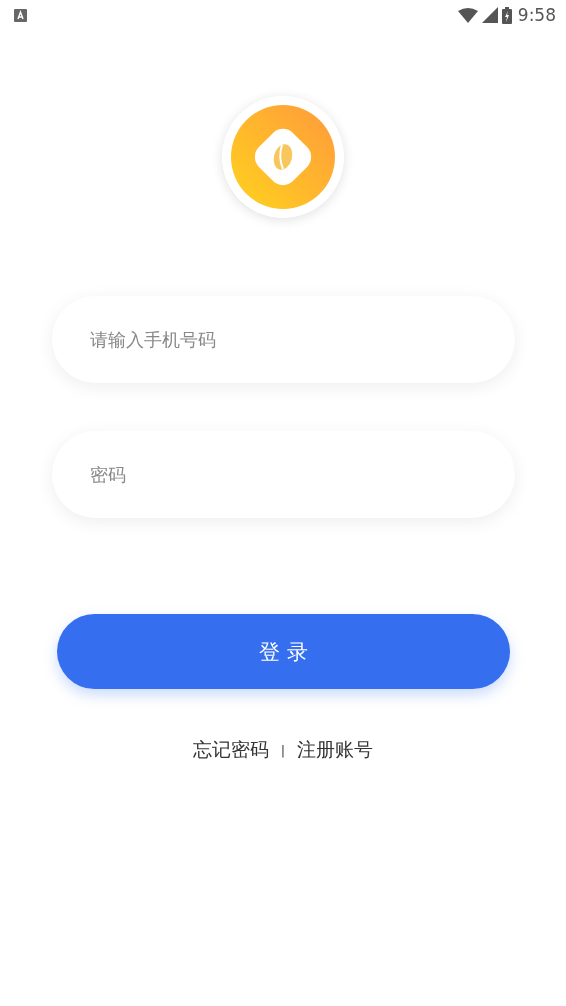 This screenshot has width=566, height=1006. What do you see at coordinates (283, 651) in the screenshot?
I see `login-button: 登 录` at bounding box center [283, 651].